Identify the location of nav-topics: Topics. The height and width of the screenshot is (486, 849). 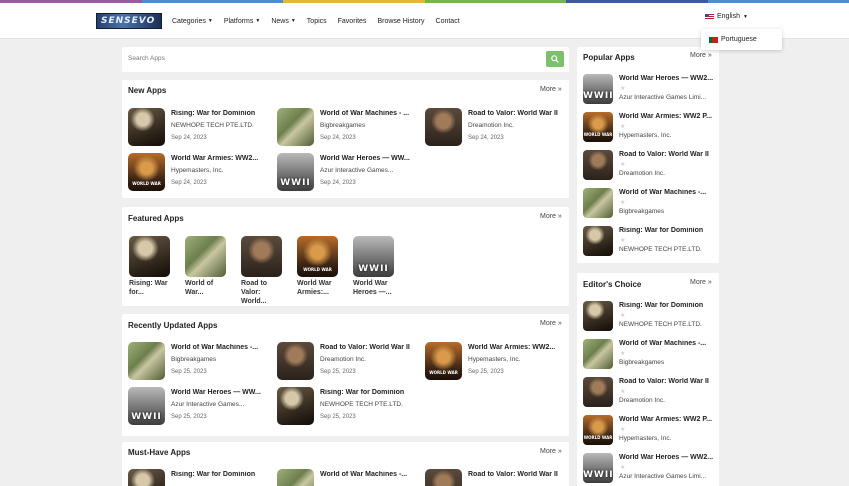
(317, 21).